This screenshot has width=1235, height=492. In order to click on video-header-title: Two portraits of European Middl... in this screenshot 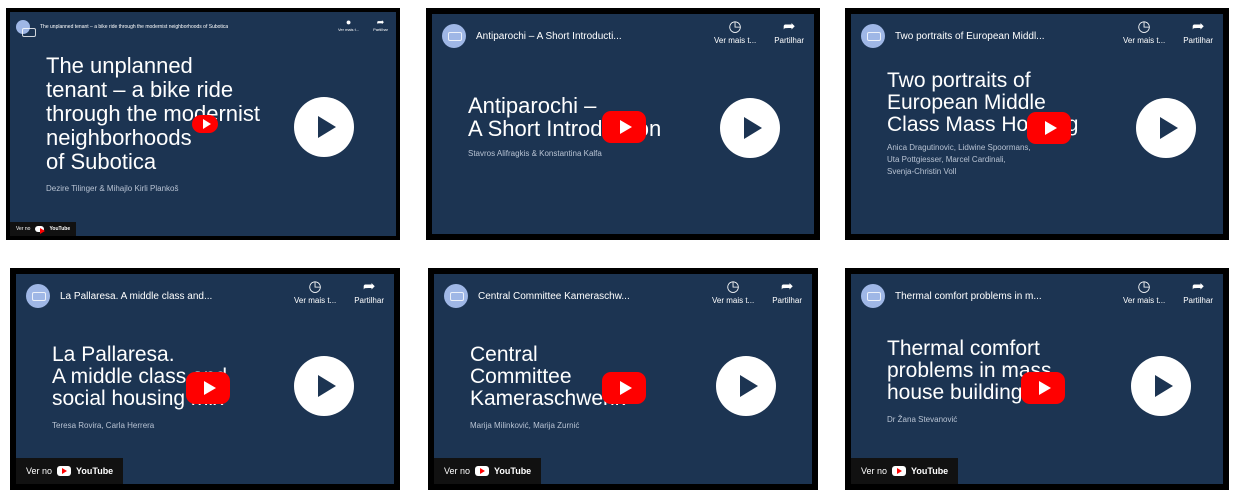, I will do `click(970, 36)`.